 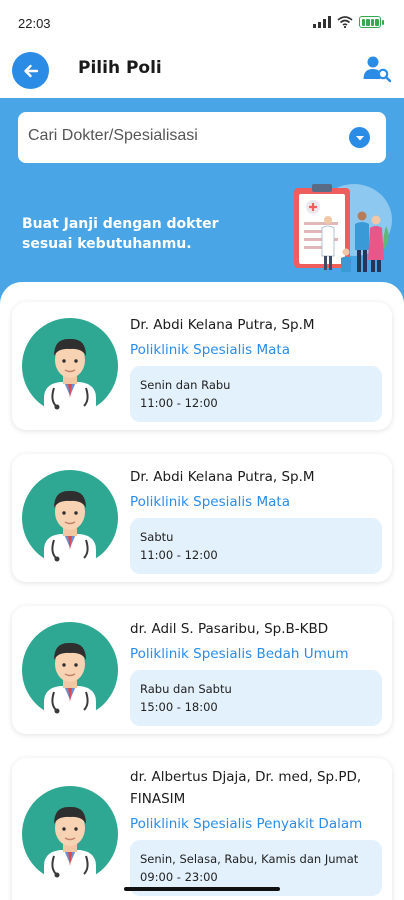 What do you see at coordinates (256, 394) in the screenshot?
I see `schedule-box: Senin dan Rabu 11:00 - 12:00` at bounding box center [256, 394].